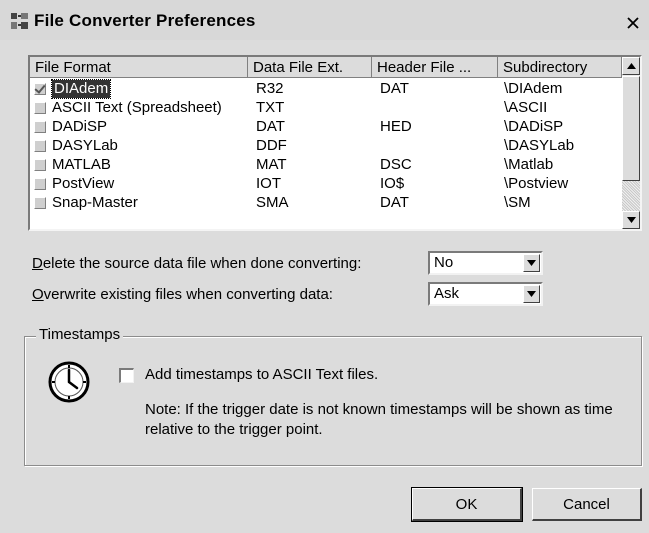 Image resolution: width=649 pixels, height=533 pixels. I want to click on ok-button-label: OK, so click(466, 504).